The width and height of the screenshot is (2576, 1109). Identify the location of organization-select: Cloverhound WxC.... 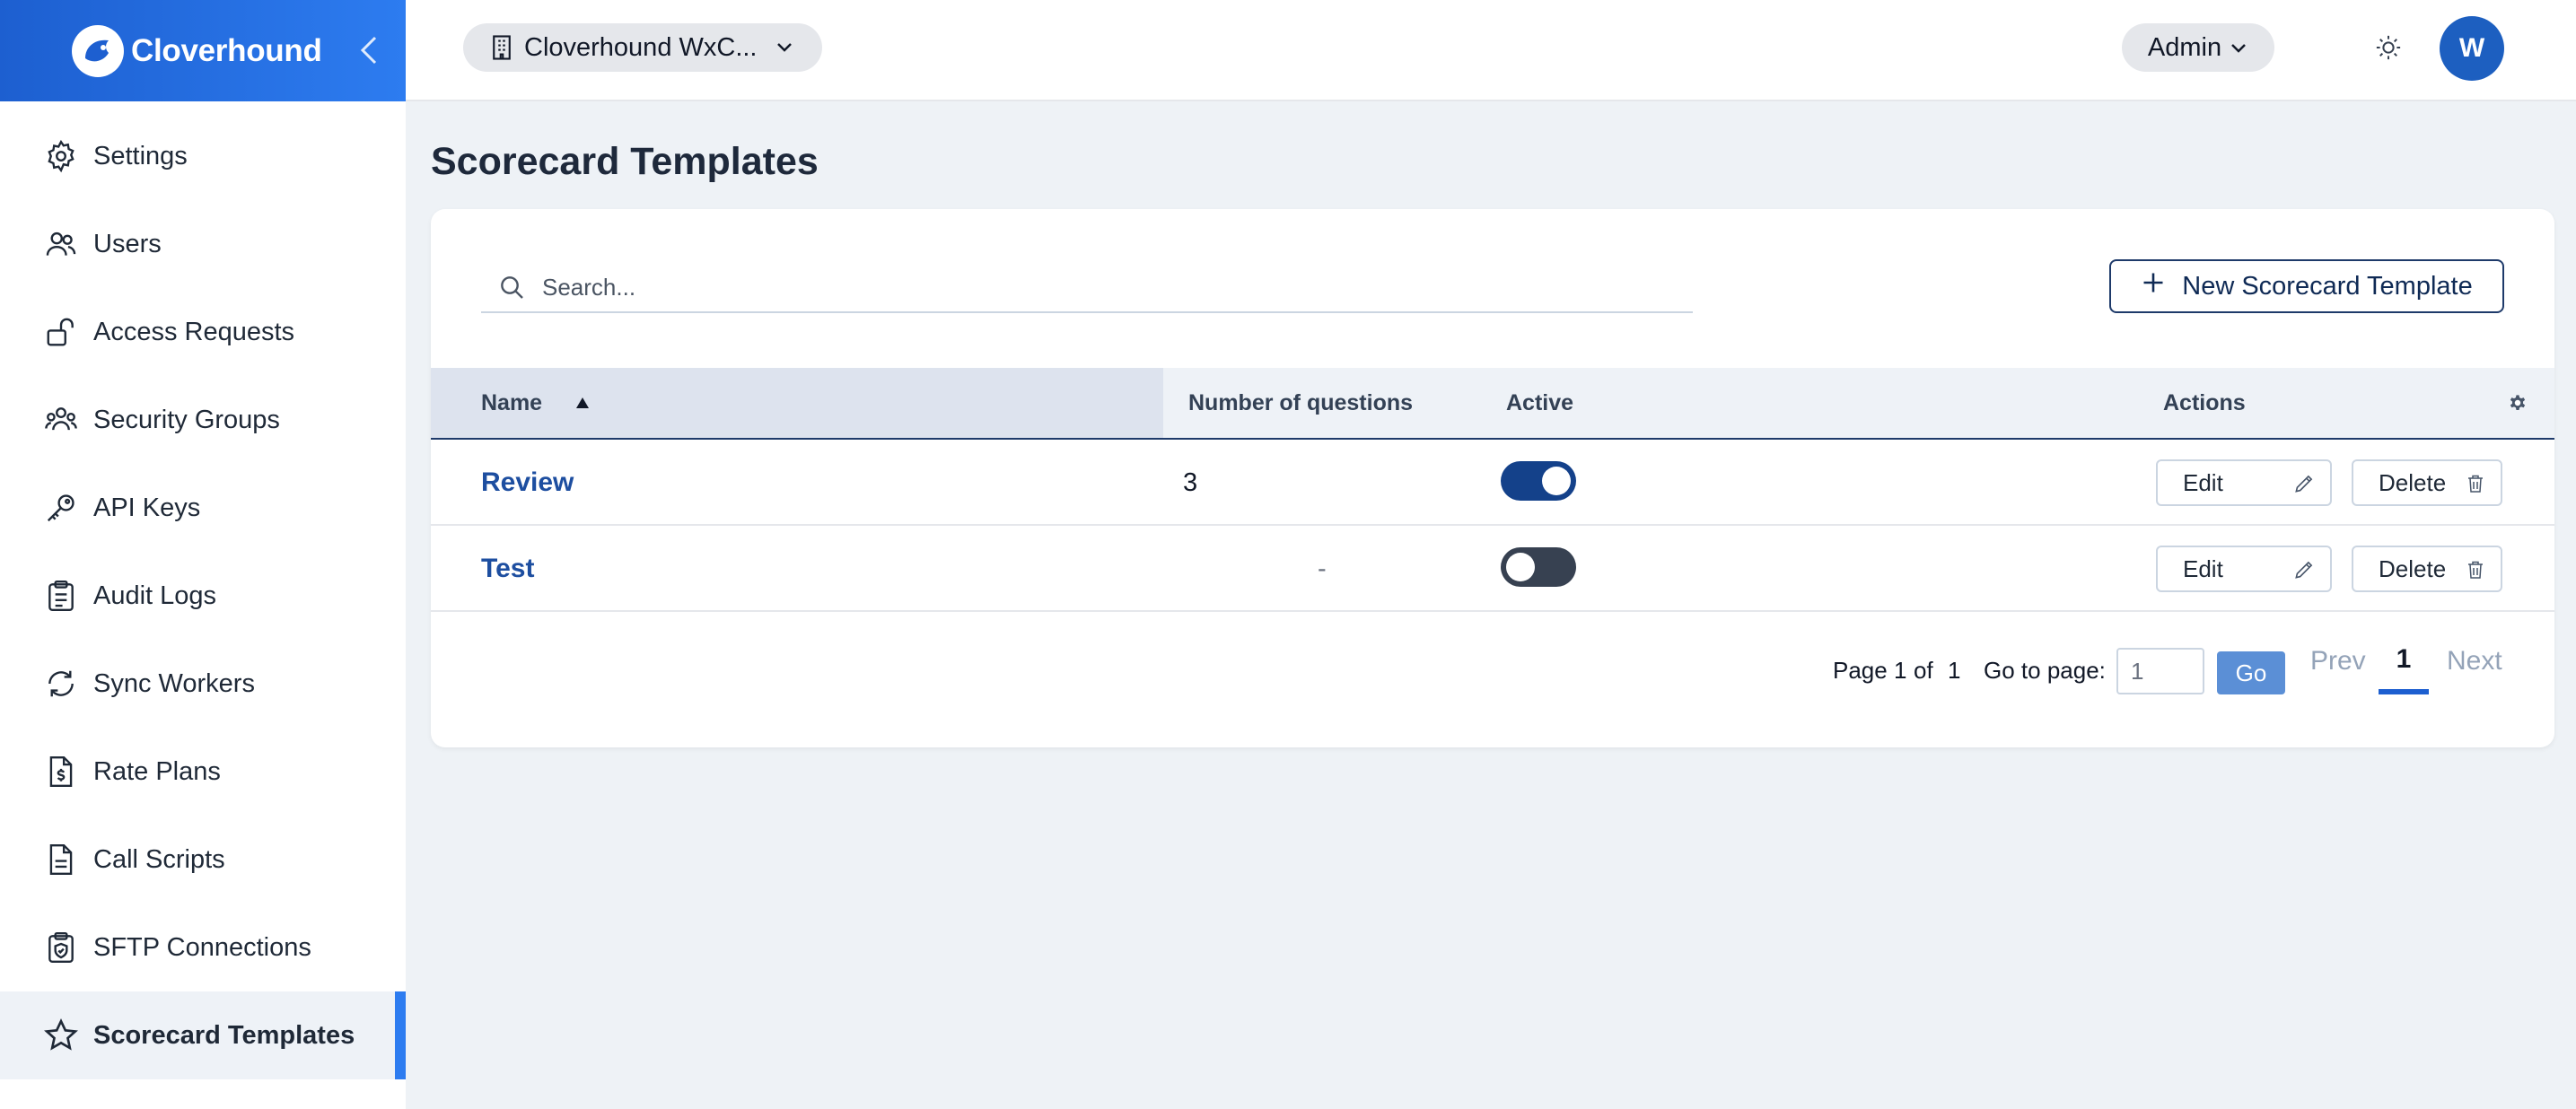
(642, 47).